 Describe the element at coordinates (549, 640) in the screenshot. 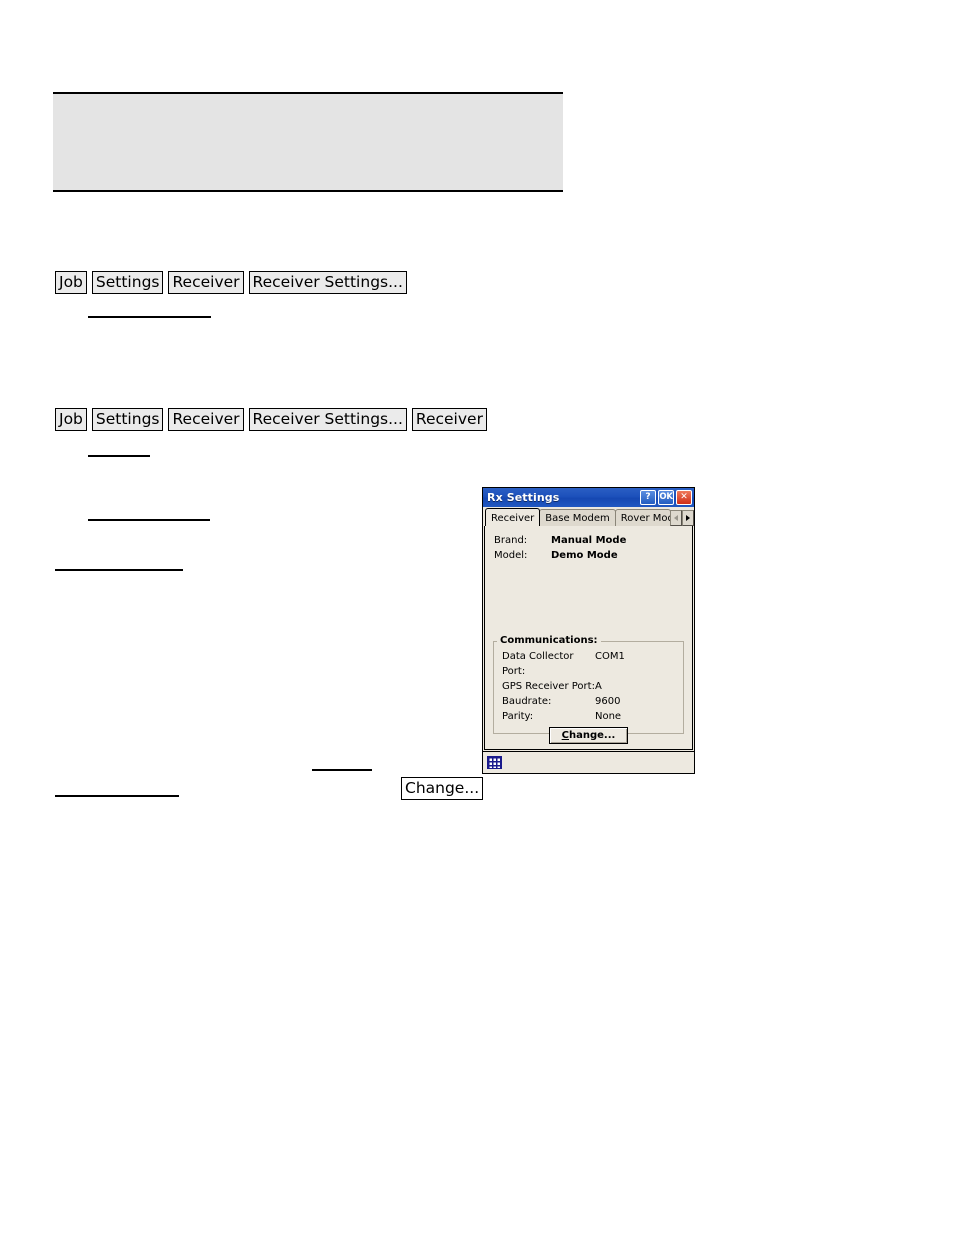

I see `communications-legend: Communications:` at that location.